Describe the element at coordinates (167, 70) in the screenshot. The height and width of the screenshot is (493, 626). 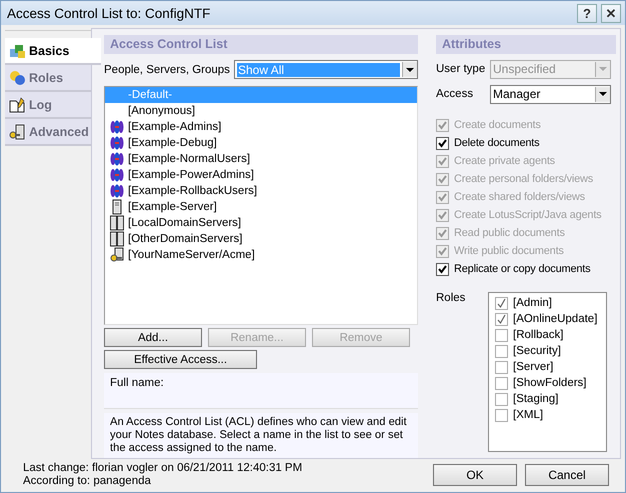
I see `filter-label: People, Servers, Groups` at that location.